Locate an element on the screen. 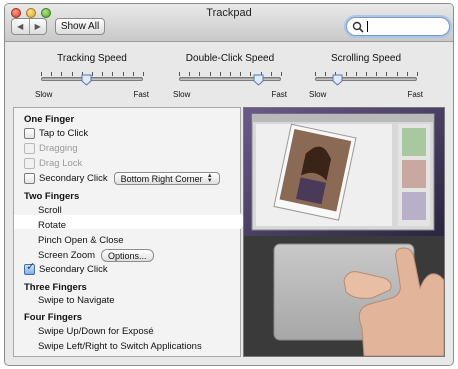 This screenshot has width=458, height=369. checkmark-icon: ✓ is located at coordinates (31, 267).